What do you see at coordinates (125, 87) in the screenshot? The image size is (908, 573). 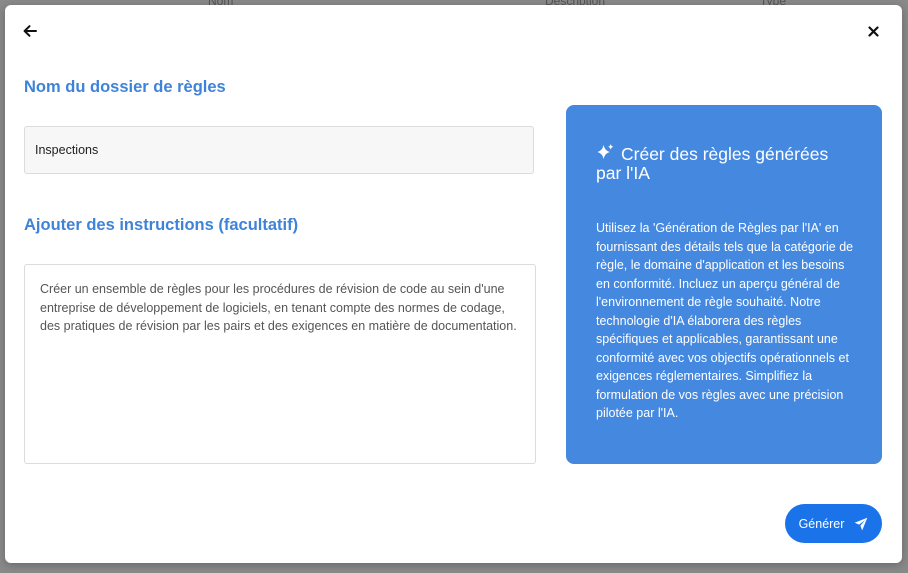 I see `rule-folder-name-label: Nom du dossier de règles` at bounding box center [125, 87].